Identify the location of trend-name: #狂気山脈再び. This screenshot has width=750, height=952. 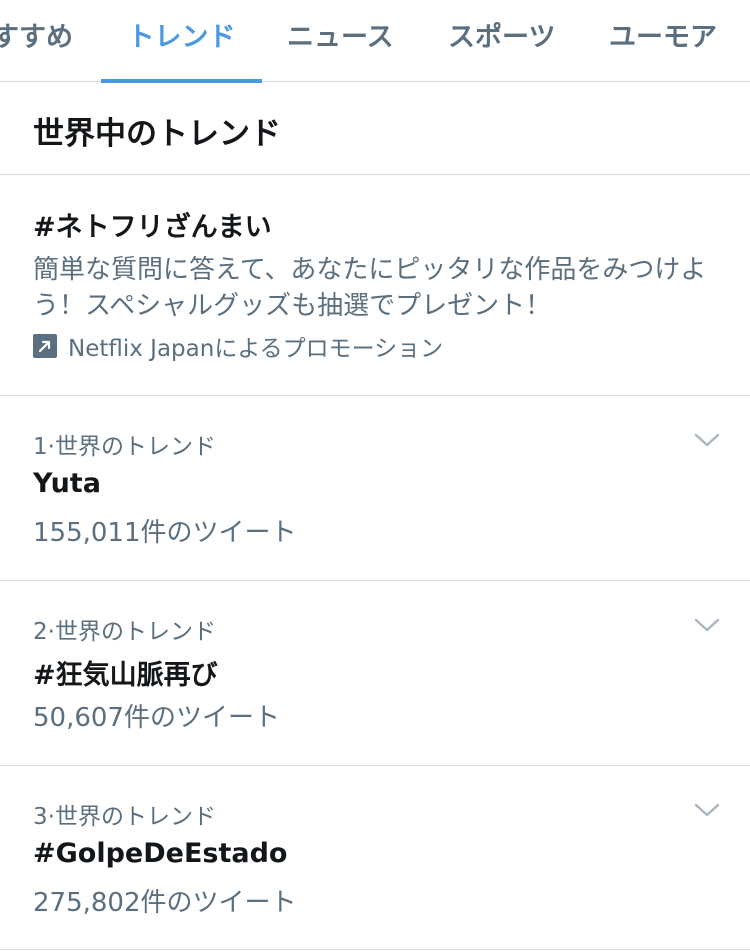
(125, 675).